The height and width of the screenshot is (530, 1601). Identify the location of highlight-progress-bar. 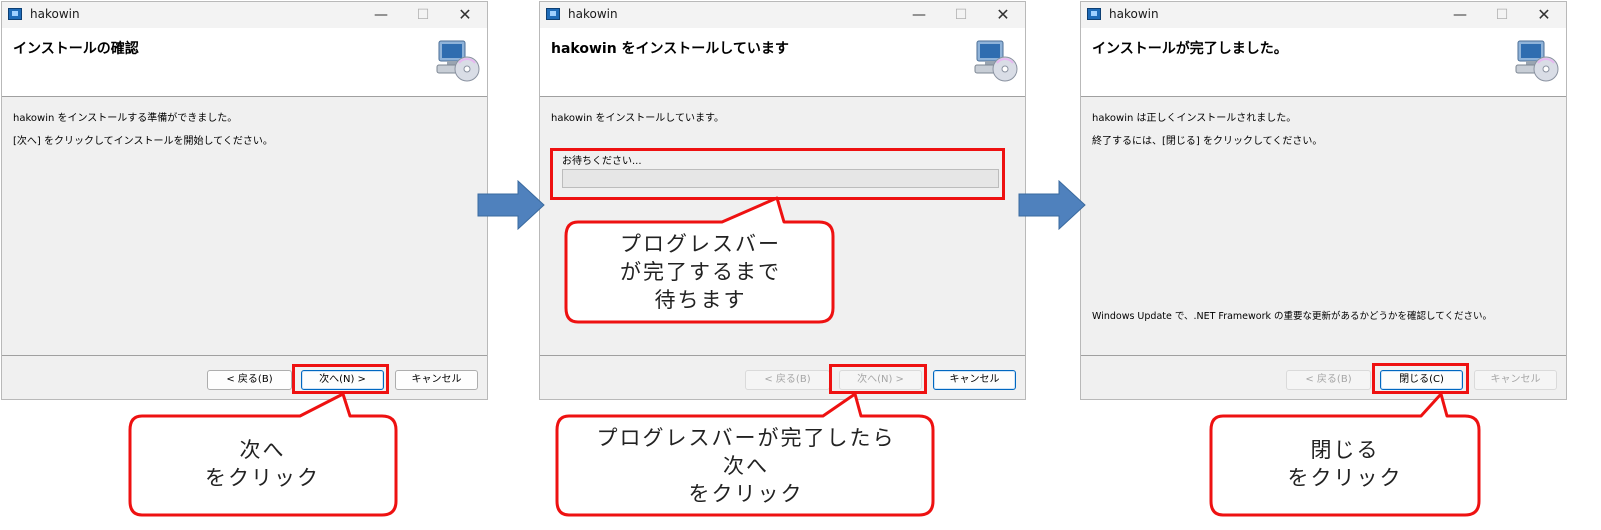
(777, 174).